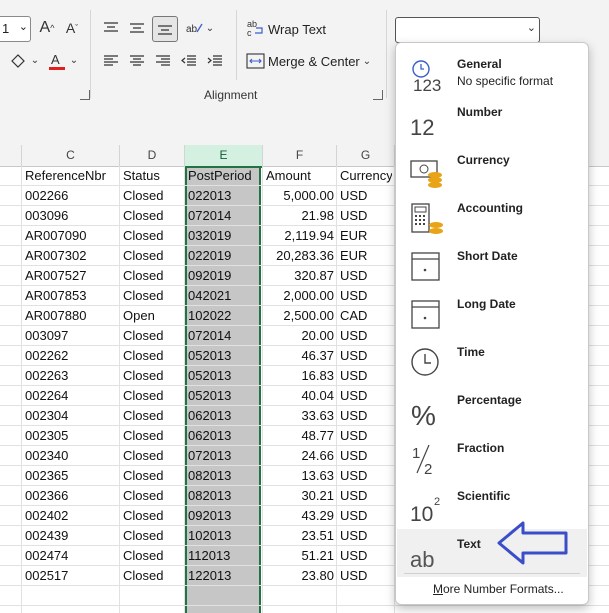 This screenshot has height=613, width=609. I want to click on header-cell: Status, so click(152, 176).